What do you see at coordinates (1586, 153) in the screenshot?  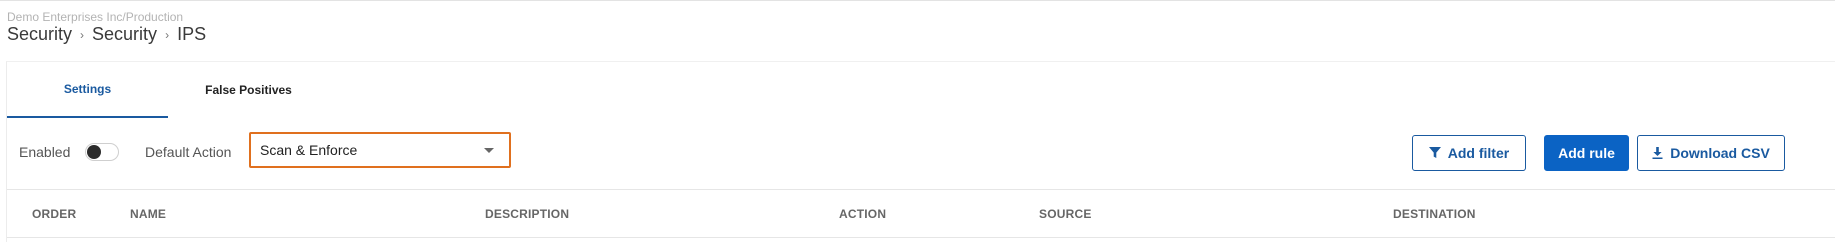 I see `add-rule-button: Add rule` at bounding box center [1586, 153].